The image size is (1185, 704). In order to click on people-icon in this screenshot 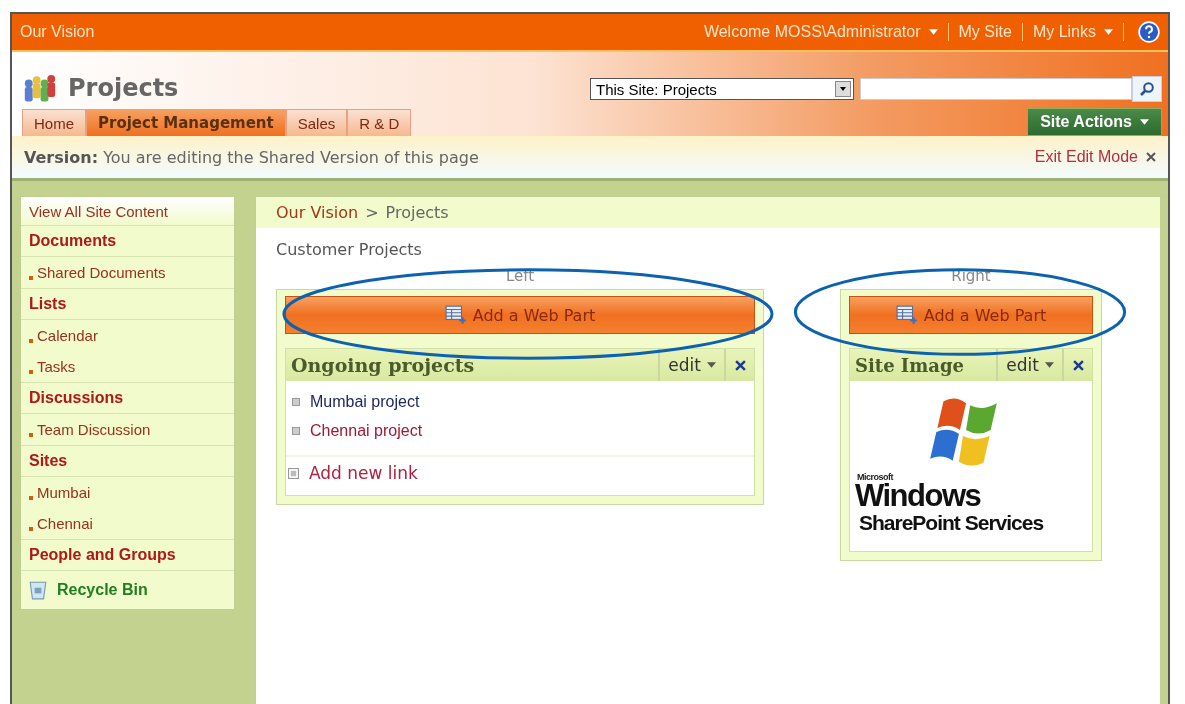, I will do `click(40, 88)`.